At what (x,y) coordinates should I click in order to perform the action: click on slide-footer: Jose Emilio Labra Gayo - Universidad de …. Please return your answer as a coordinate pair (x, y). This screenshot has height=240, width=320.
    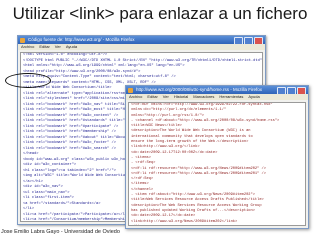
    Looking at the image, I should click on (60, 232).